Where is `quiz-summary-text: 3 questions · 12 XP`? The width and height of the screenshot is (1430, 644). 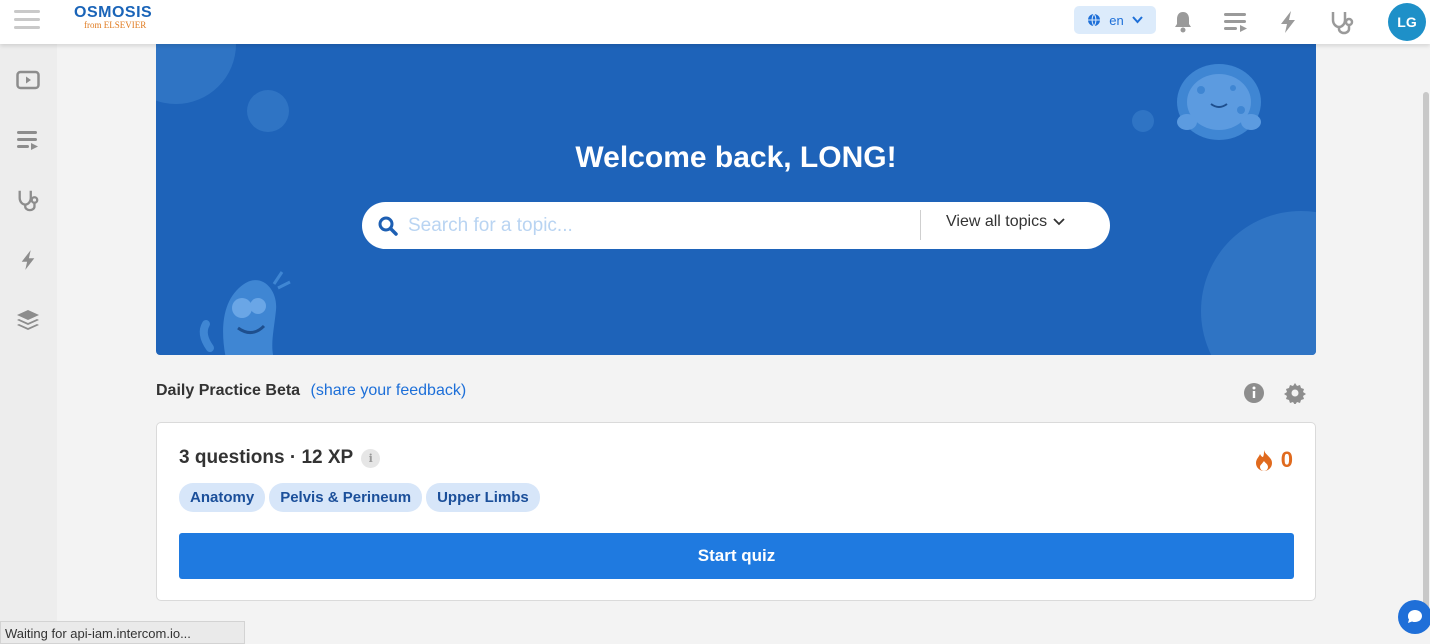
quiz-summary-text: 3 questions · 12 XP is located at coordinates (266, 457).